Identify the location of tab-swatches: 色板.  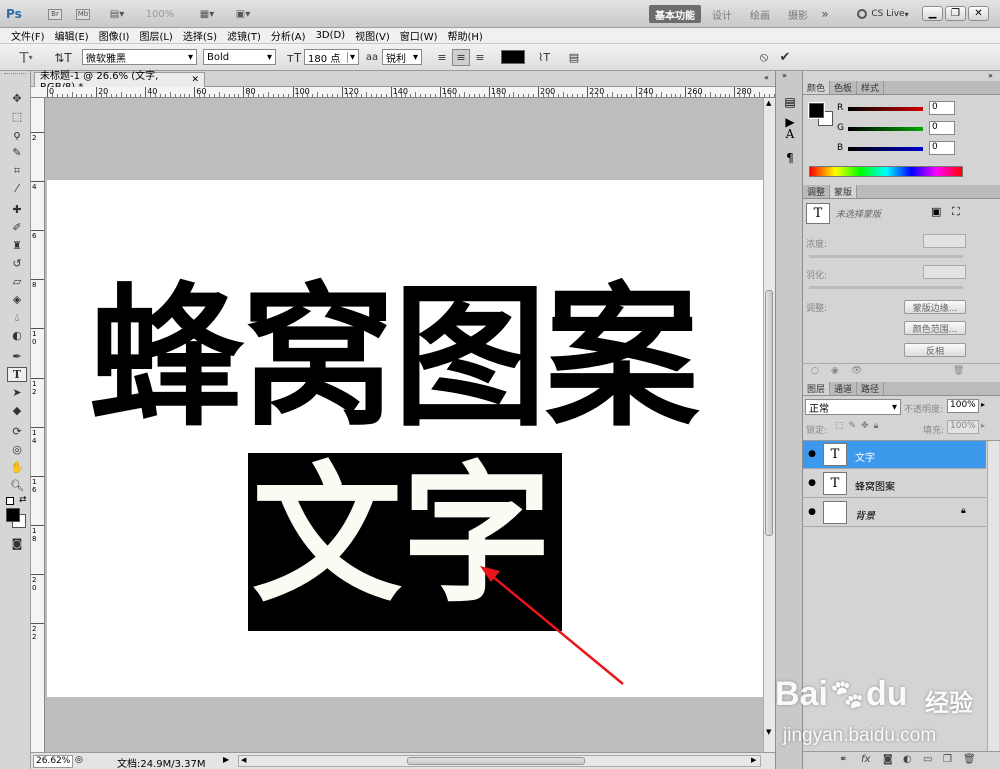
(844, 87).